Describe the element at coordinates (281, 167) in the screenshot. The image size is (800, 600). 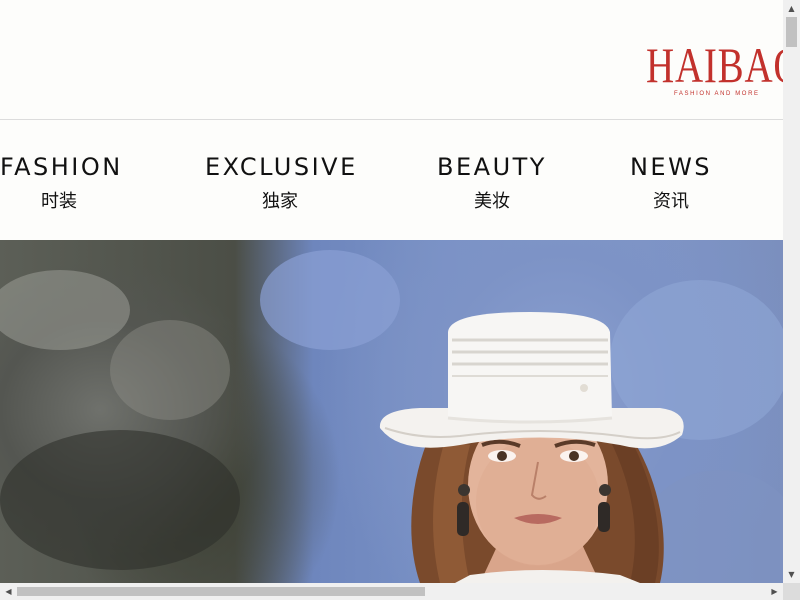
I see `nav-label-en: EXCLUSIVE` at that location.